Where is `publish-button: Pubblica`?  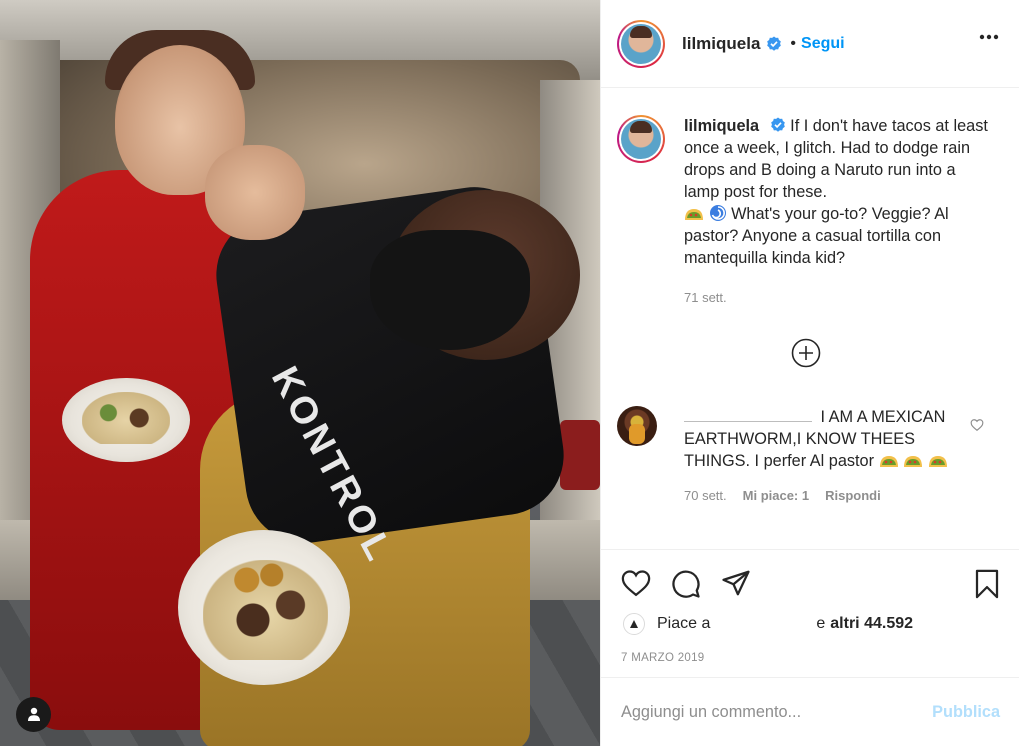
publish-button: Pubblica is located at coordinates (966, 712).